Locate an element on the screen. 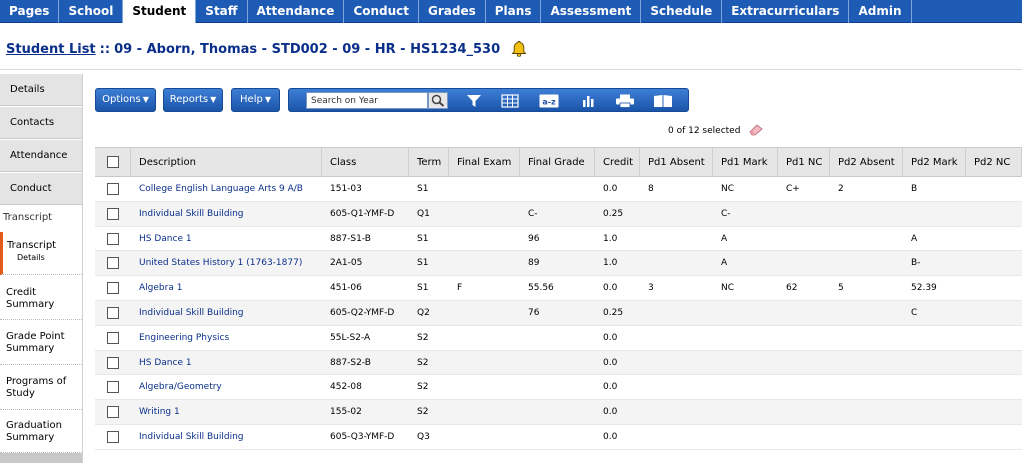 The image size is (1022, 463). nav-tab-student: Student is located at coordinates (160, 11).